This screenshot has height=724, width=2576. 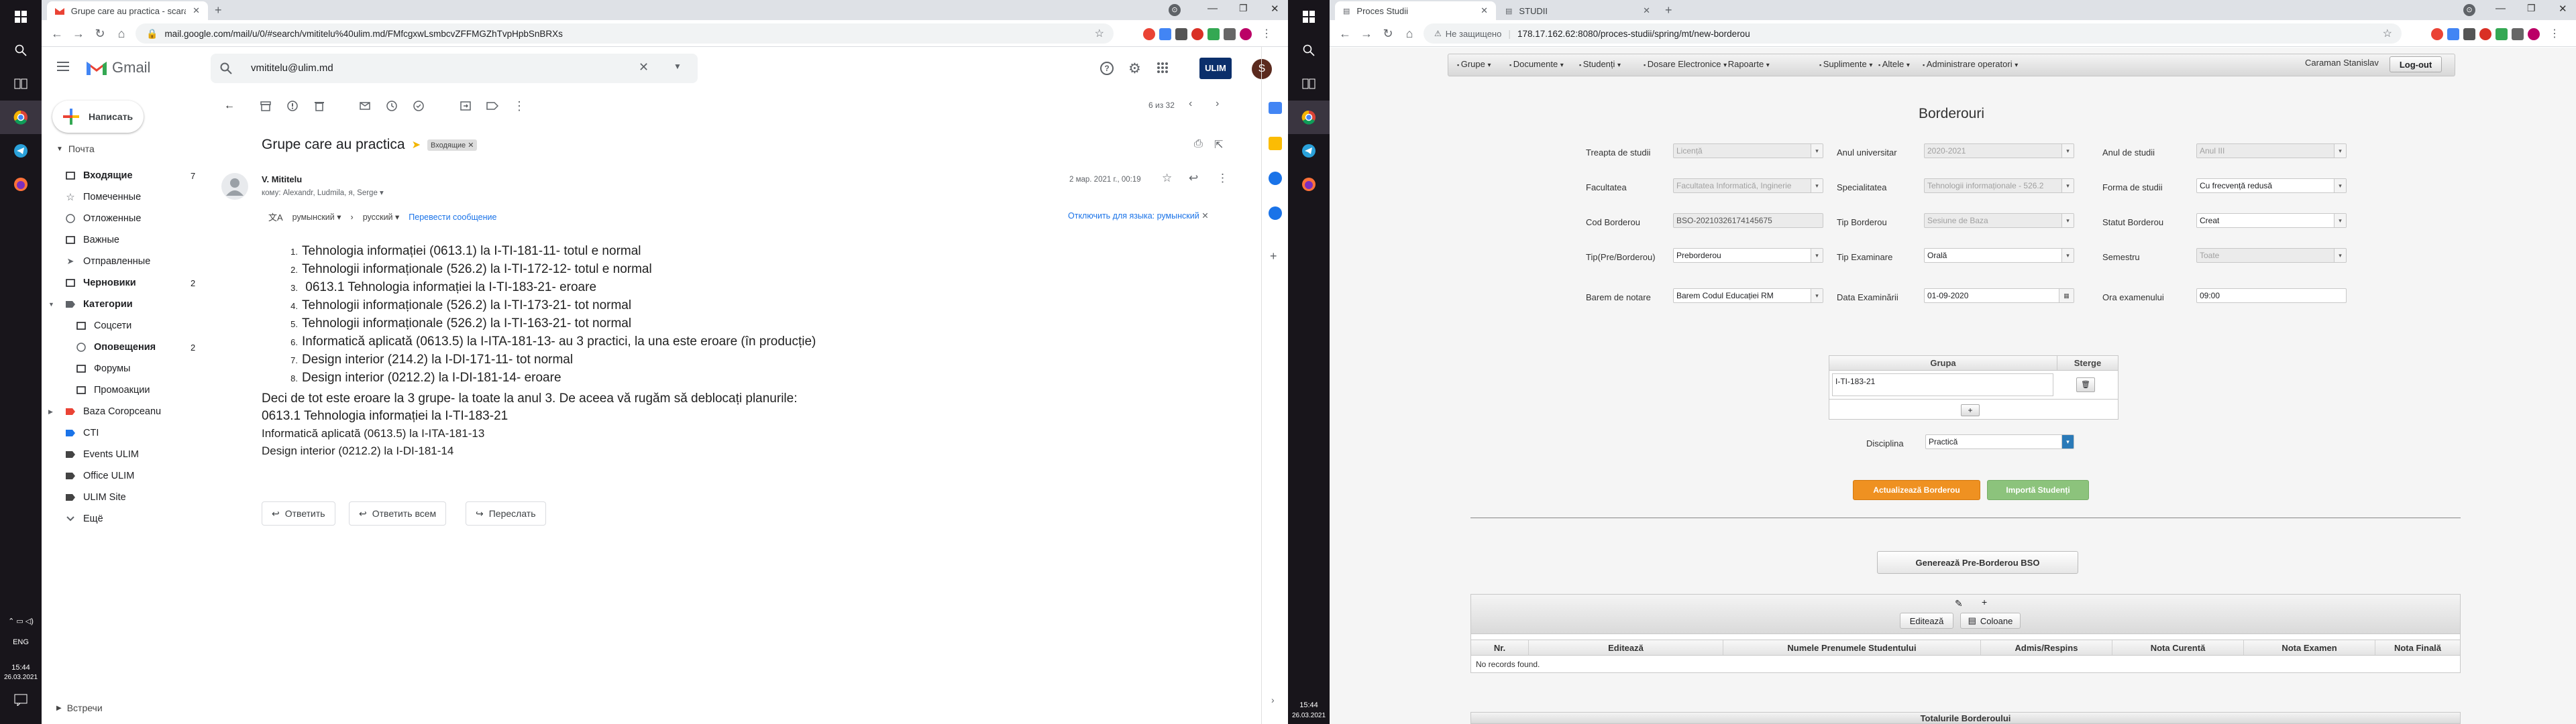 I want to click on telegram-icon, so click(x=1309, y=151).